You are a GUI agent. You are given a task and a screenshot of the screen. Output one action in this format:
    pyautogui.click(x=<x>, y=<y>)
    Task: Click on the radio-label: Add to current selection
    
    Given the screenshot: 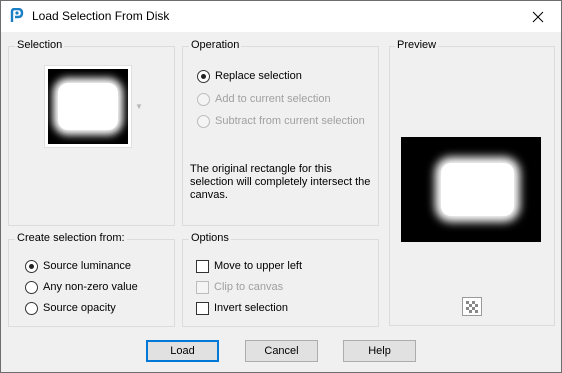 What is the action you would take?
    pyautogui.click(x=273, y=99)
    